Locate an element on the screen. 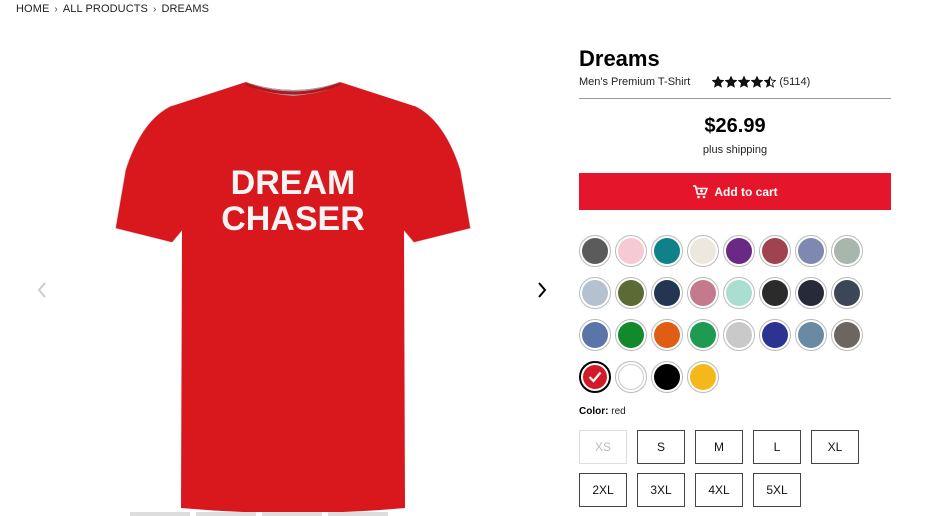 The image size is (952, 516). selected-color-label: Color: red is located at coordinates (602, 411).